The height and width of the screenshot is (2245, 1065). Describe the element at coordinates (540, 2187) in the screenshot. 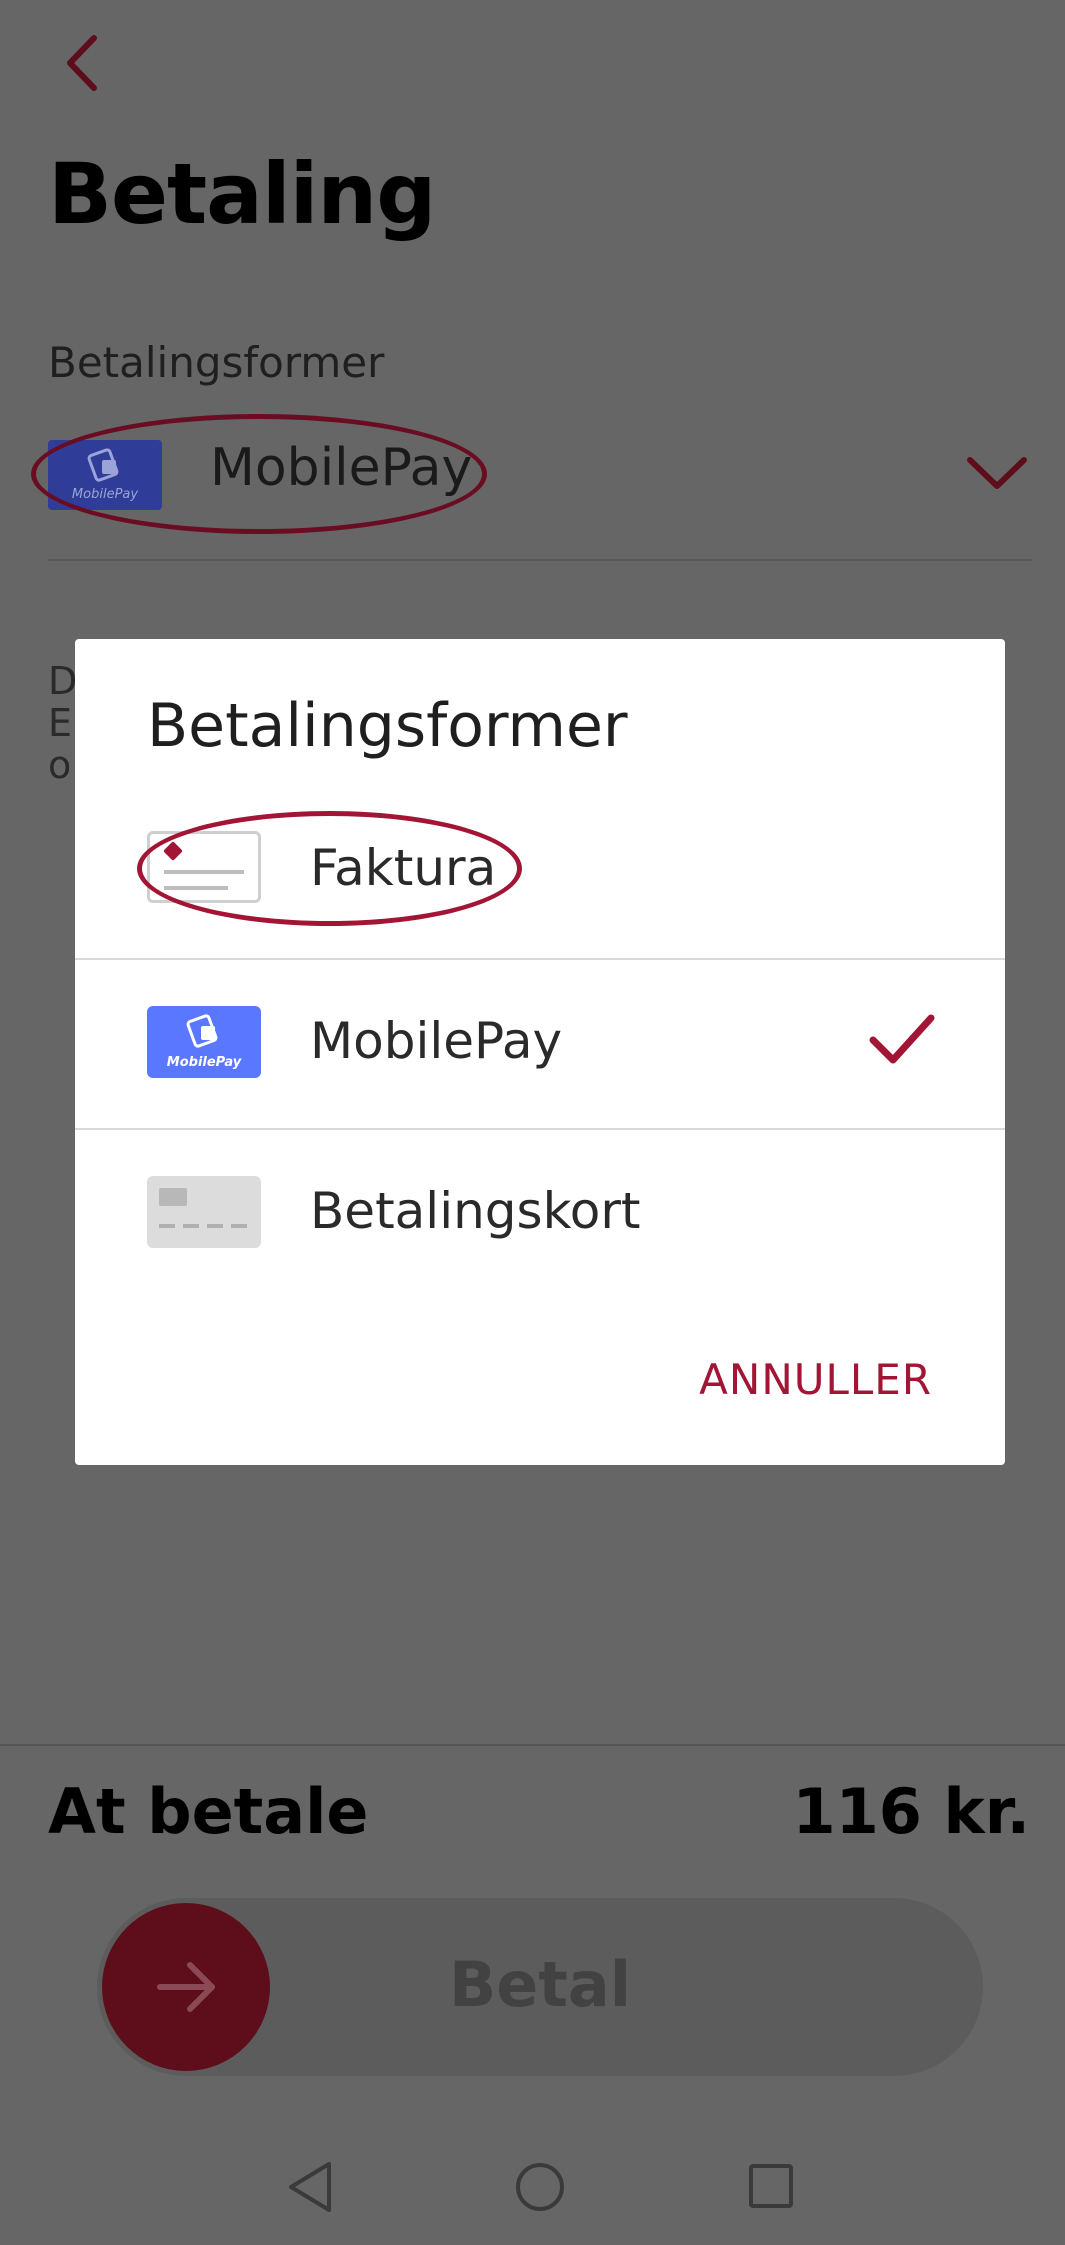

I see `nav-home-icon` at that location.